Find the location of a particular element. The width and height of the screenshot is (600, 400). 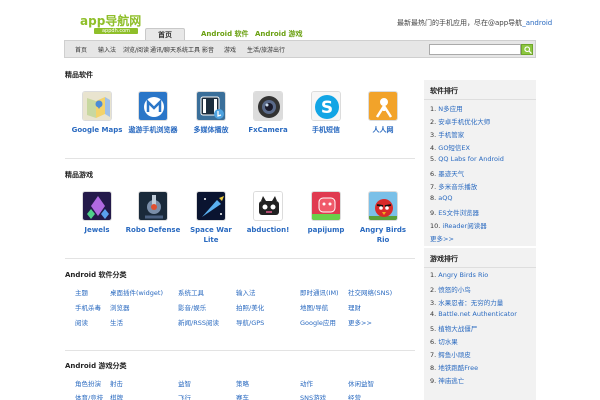

ranking-link: 鳄鱼小顽皮 is located at coordinates (454, 355).